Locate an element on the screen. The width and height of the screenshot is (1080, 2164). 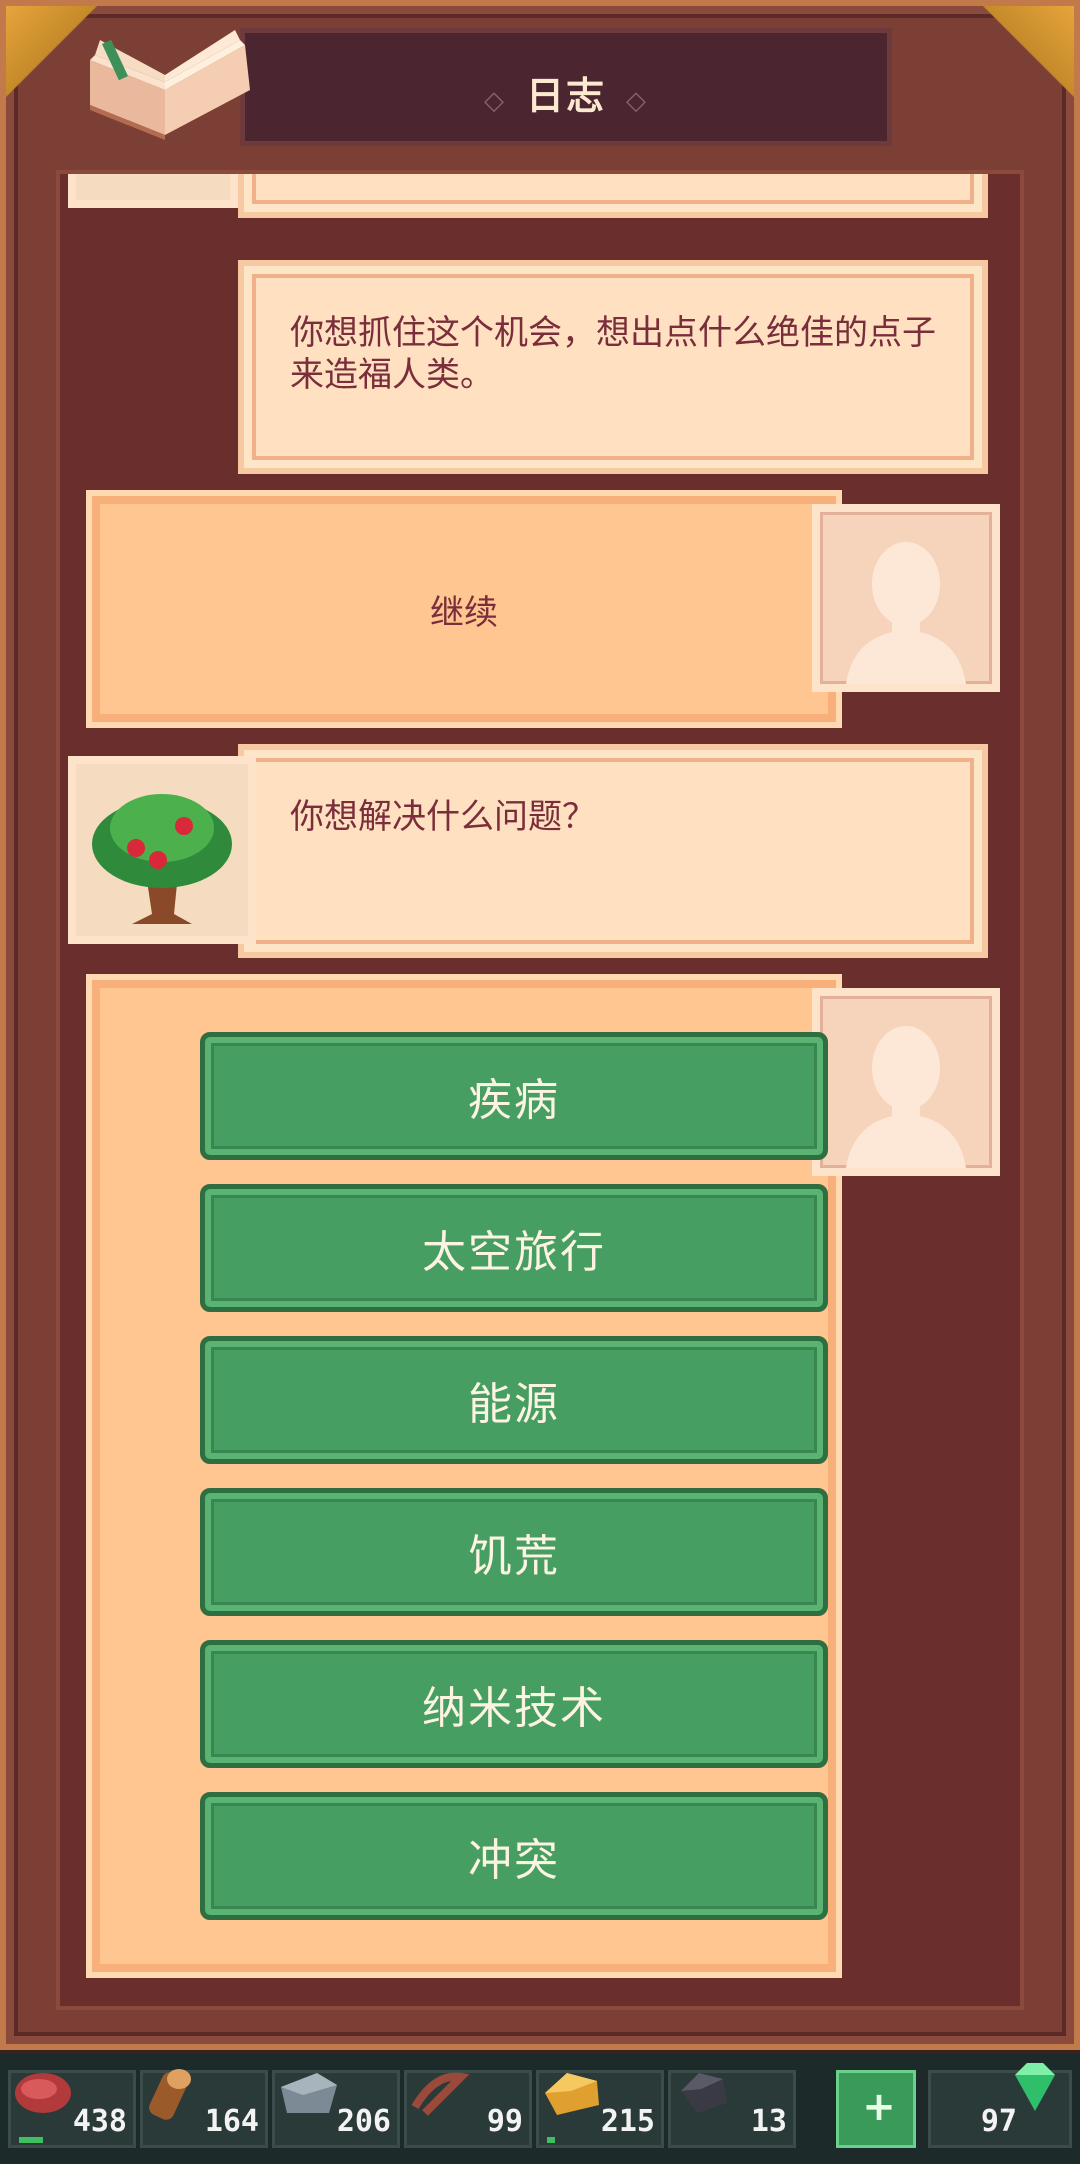
resource-gold-value: 215 is located at coordinates (627, 2121).